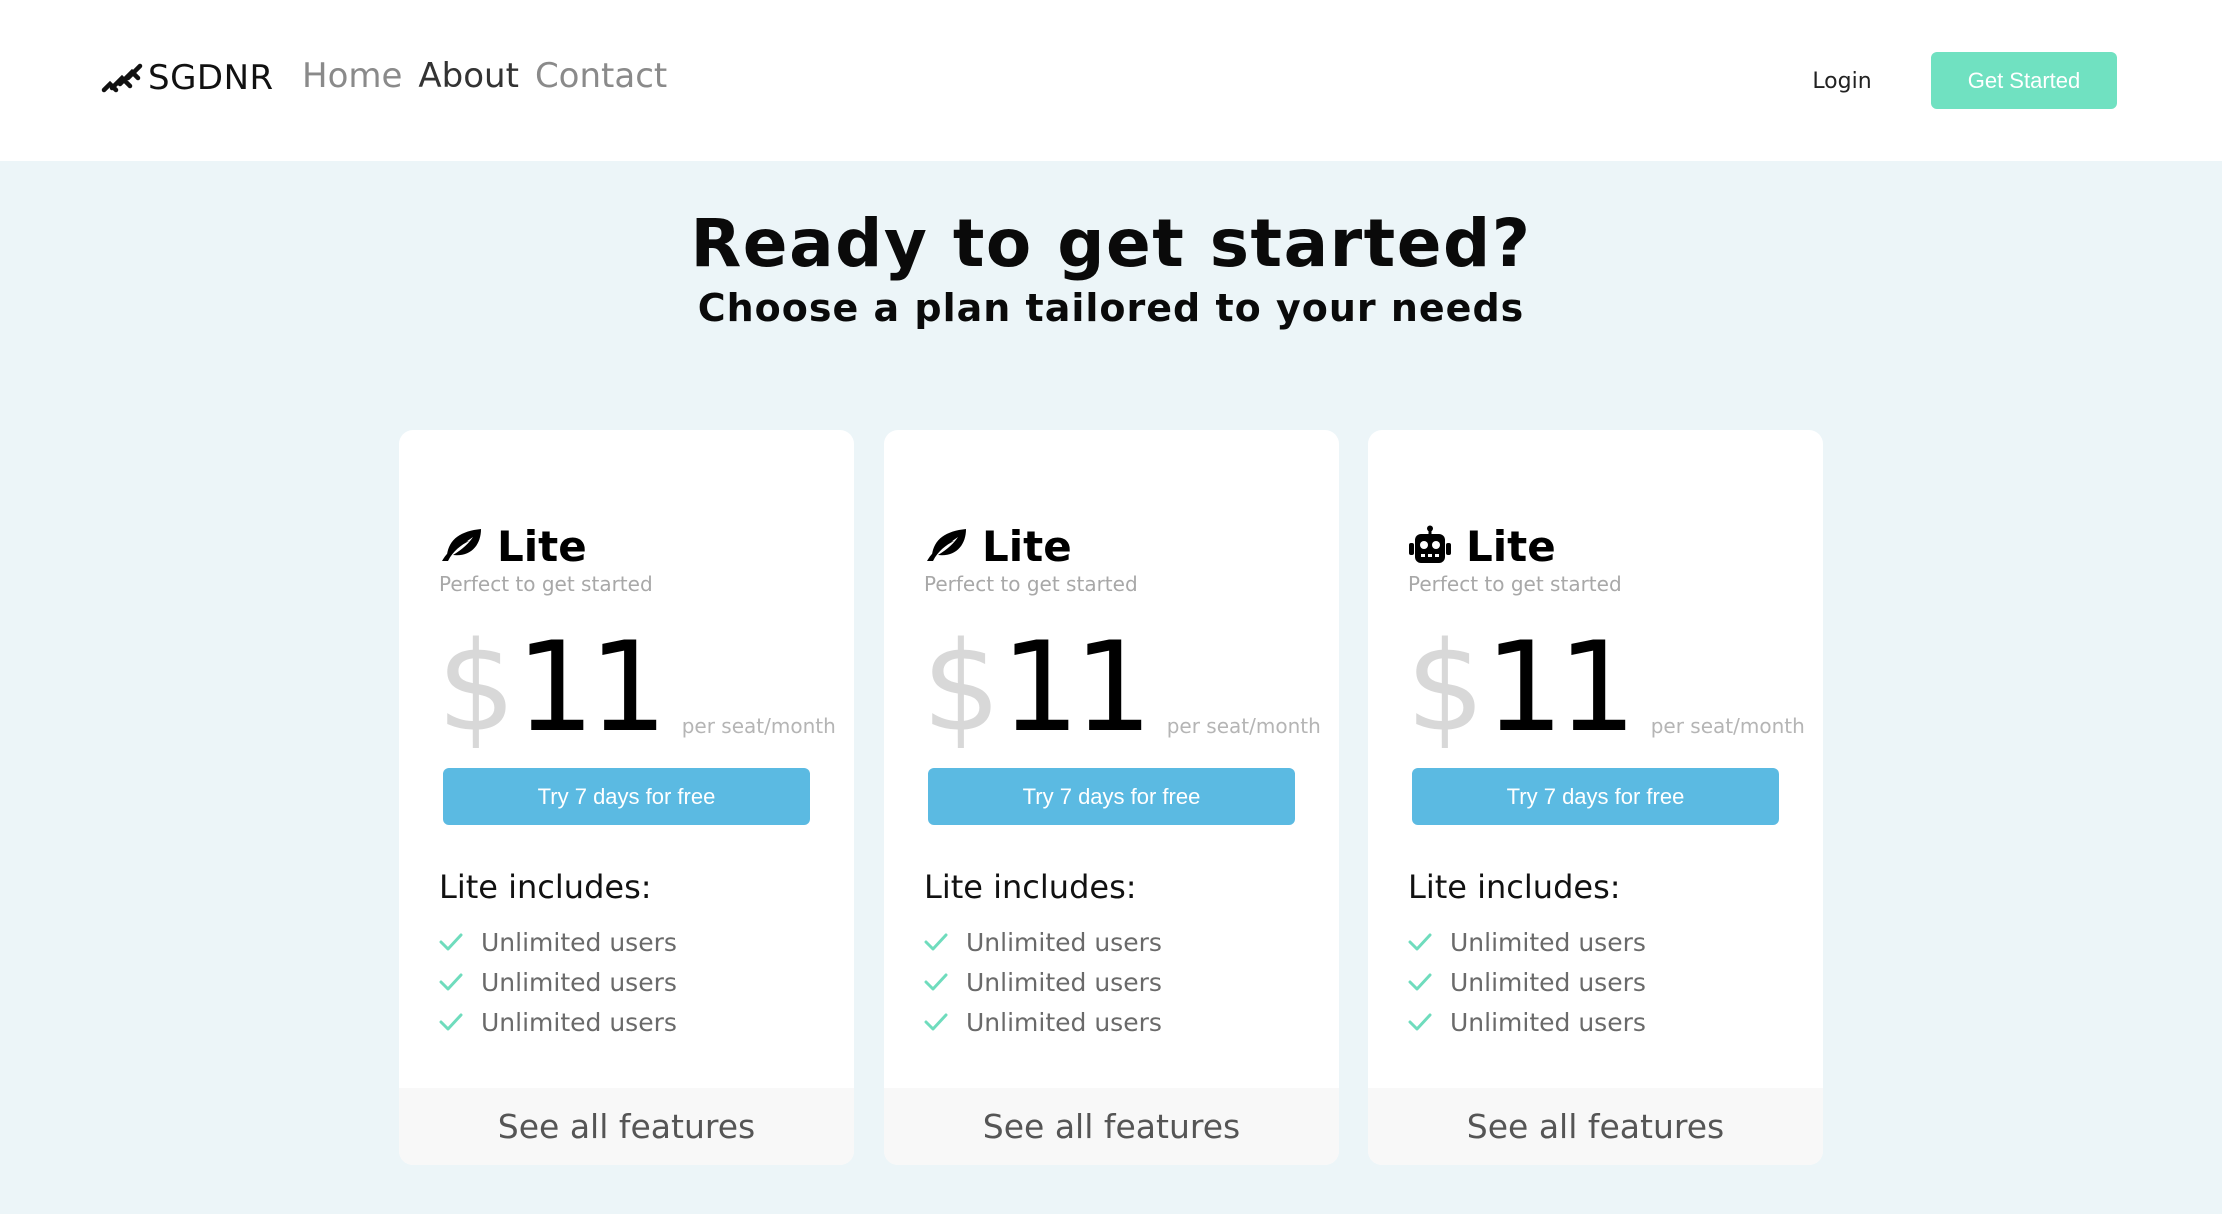 The width and height of the screenshot is (2222, 1214). Describe the element at coordinates (468, 76) in the screenshot. I see `nav-about: About` at that location.